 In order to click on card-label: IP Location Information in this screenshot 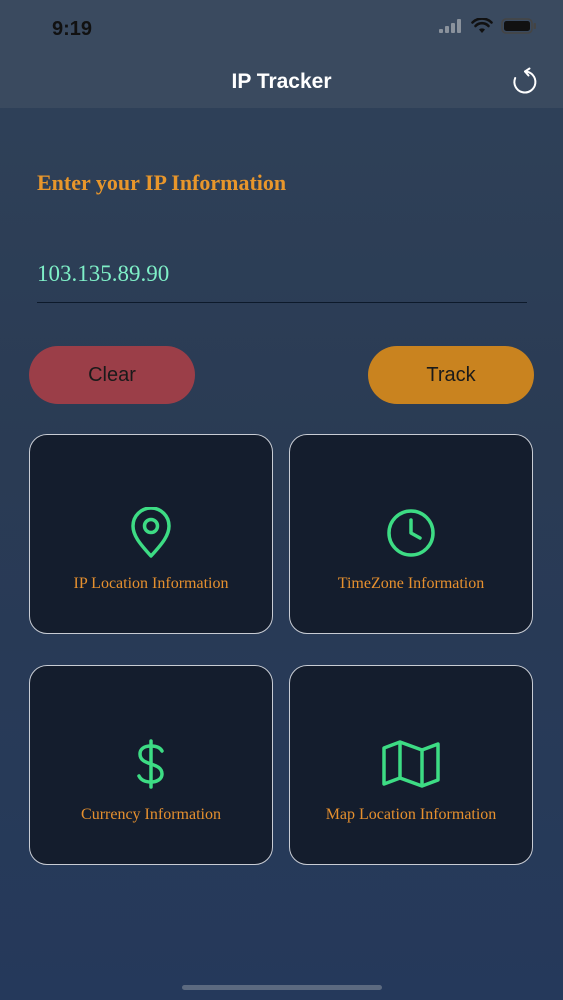, I will do `click(151, 583)`.